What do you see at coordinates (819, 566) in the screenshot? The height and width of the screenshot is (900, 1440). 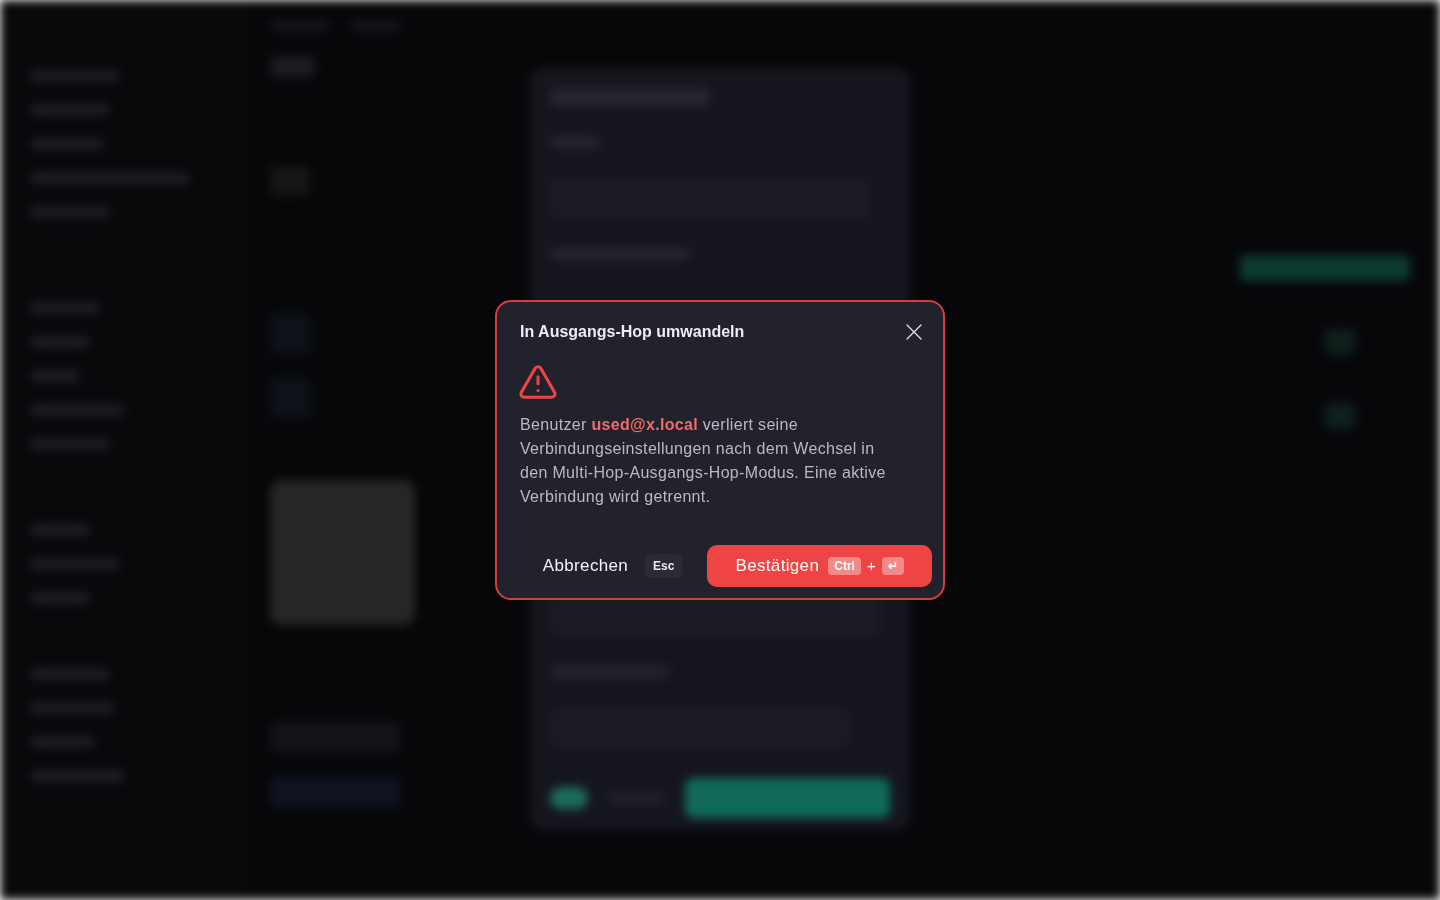 I see `confirm-button: Bestätigen Ctrl + ↵` at bounding box center [819, 566].